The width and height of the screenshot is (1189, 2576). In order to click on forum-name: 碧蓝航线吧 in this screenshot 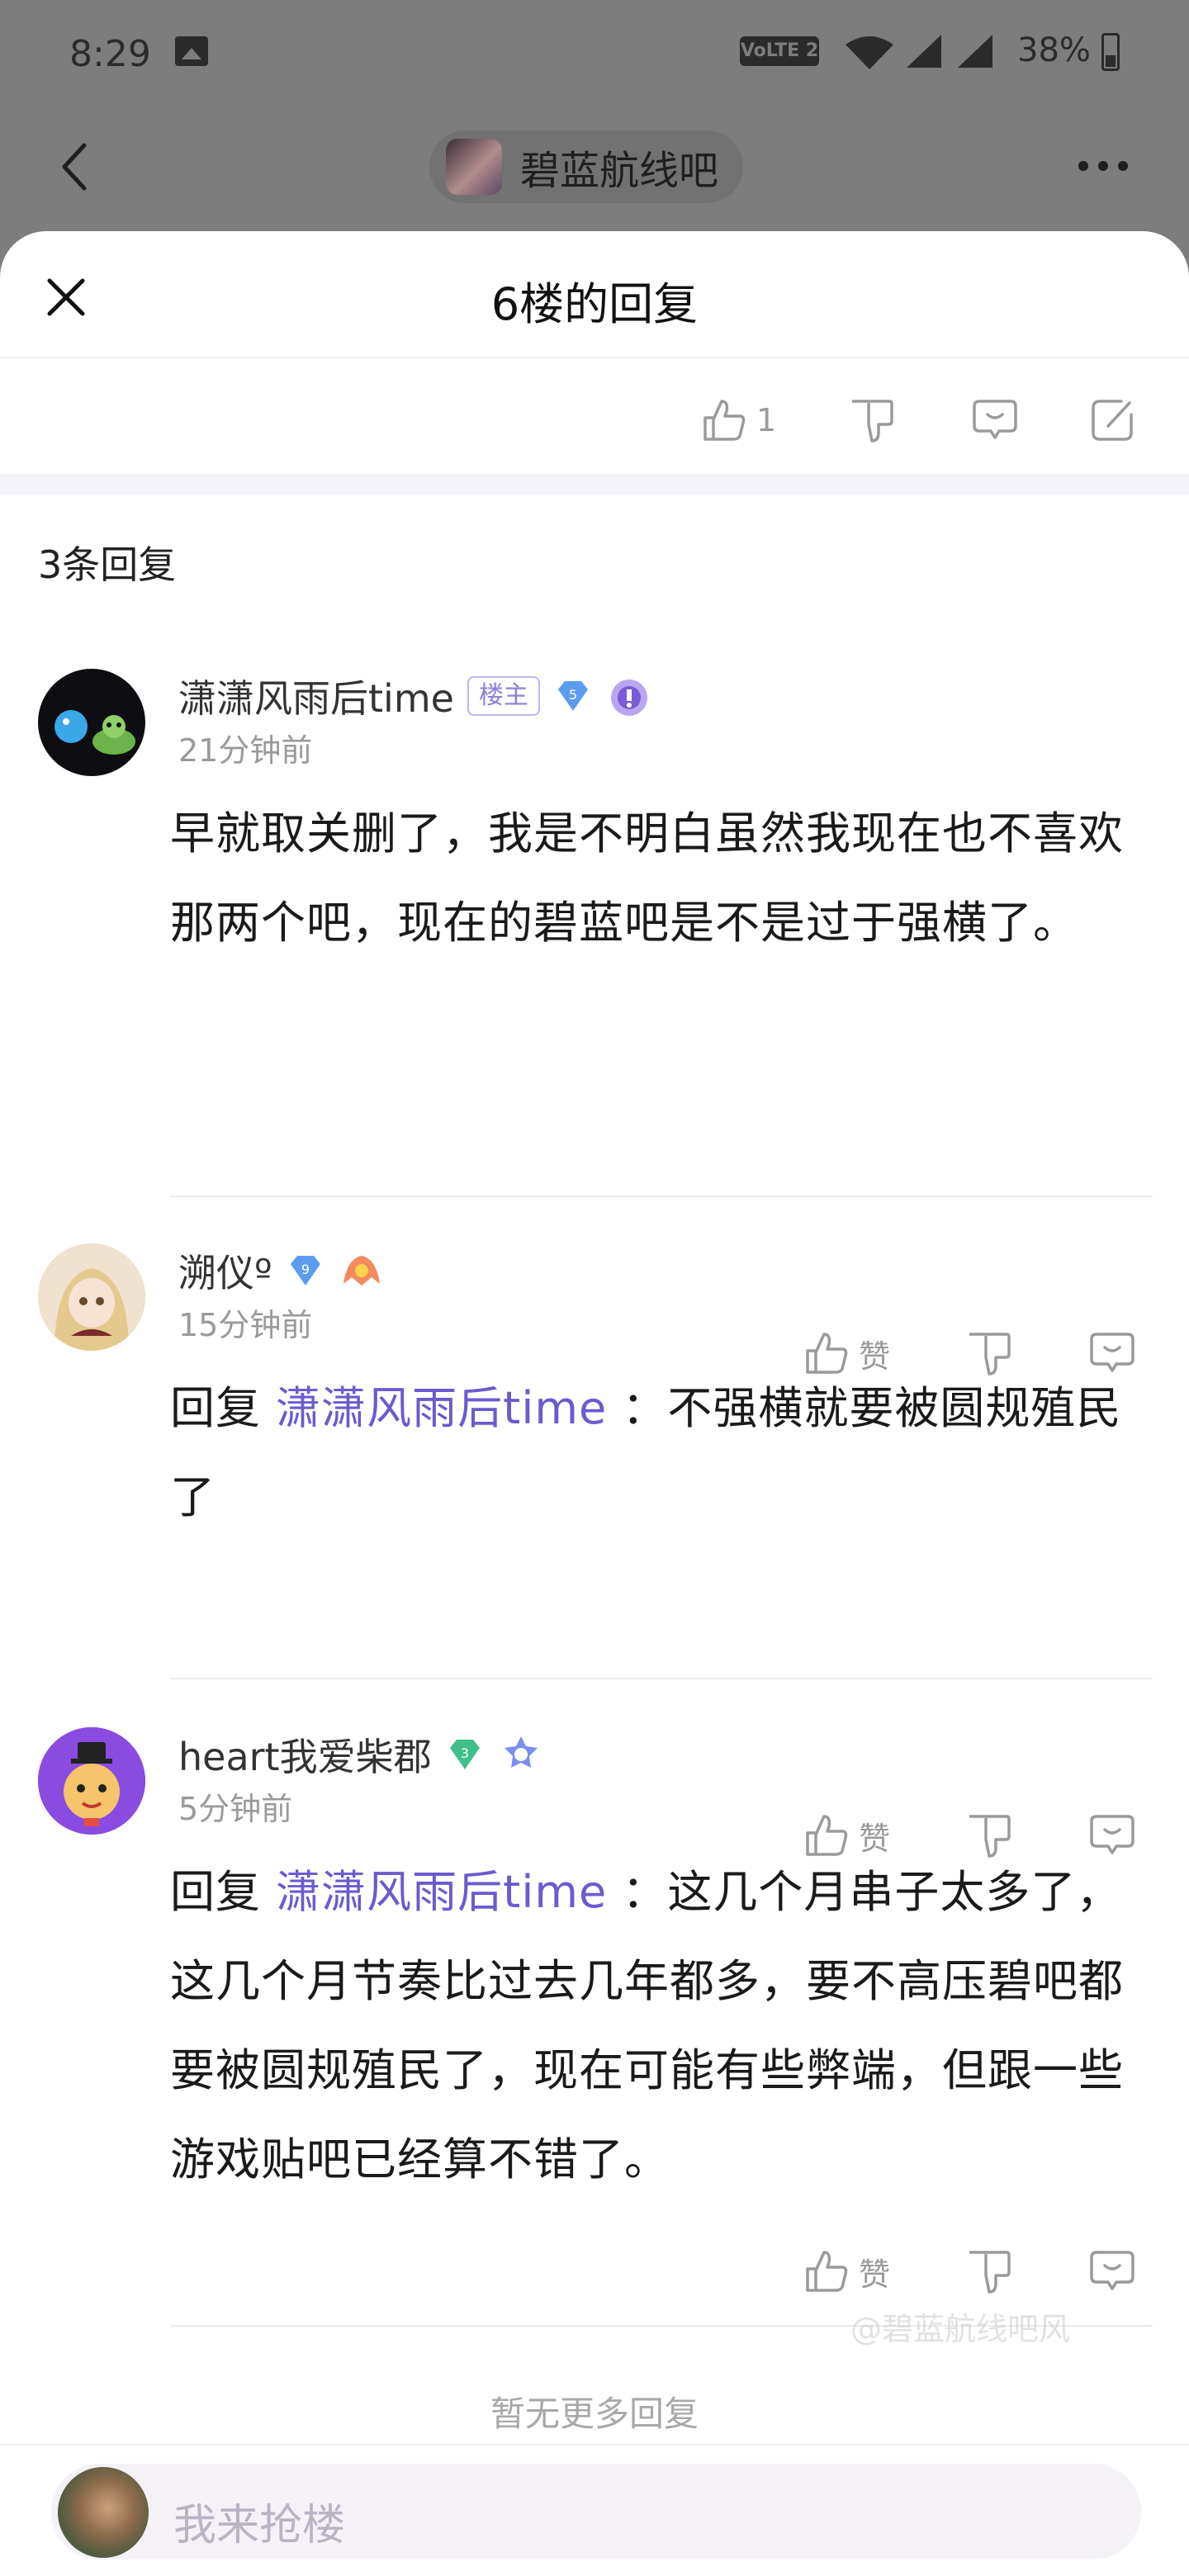, I will do `click(619, 171)`.